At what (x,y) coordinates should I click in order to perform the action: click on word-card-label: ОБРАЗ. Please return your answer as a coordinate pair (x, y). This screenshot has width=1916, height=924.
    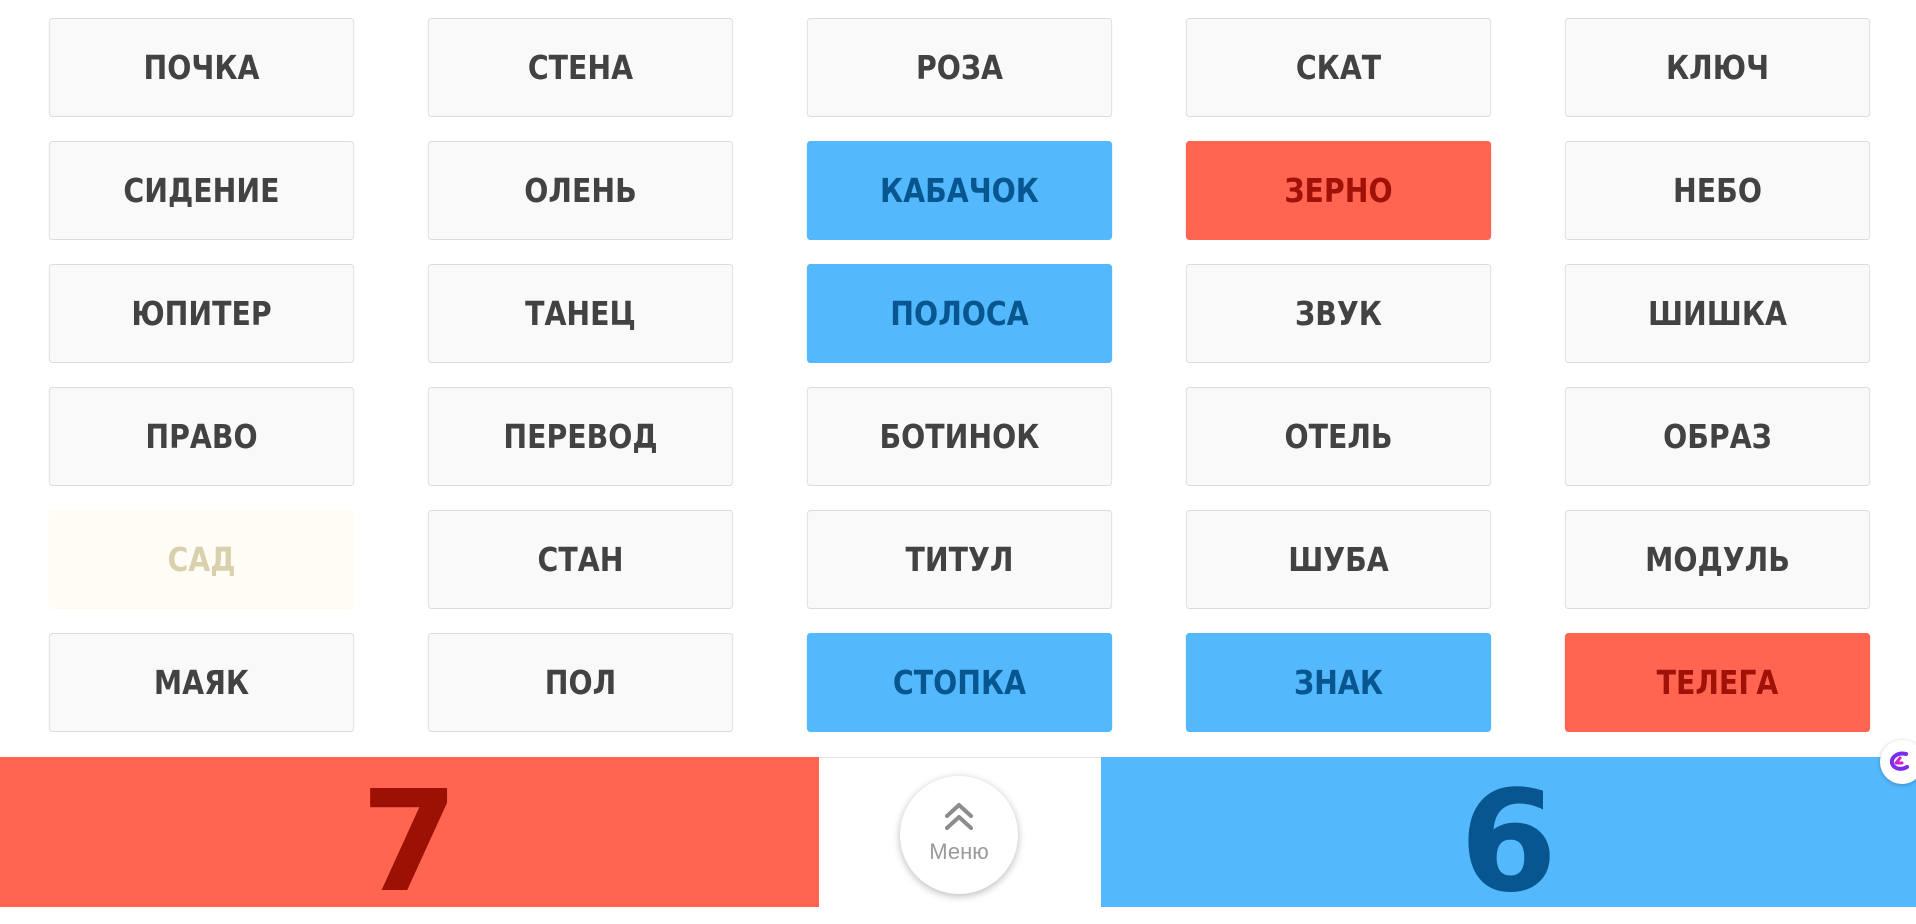
    Looking at the image, I should click on (1717, 436).